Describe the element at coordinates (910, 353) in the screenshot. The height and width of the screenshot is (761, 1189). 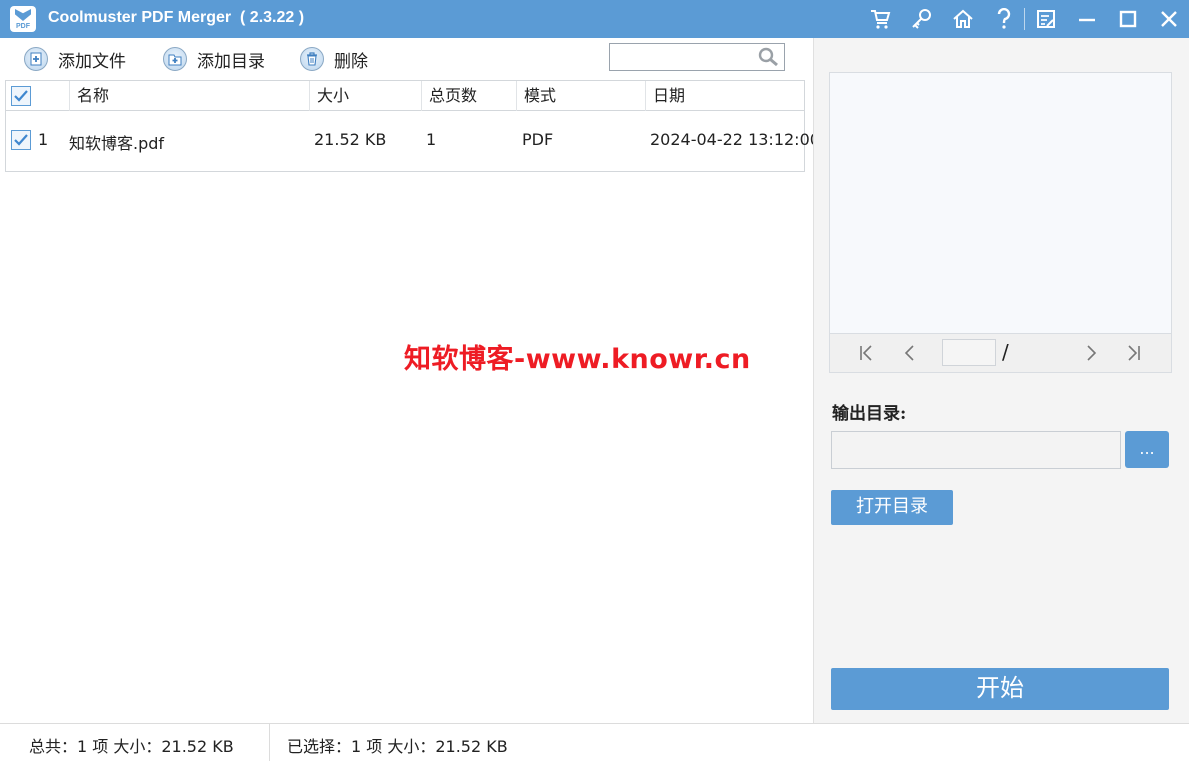
I see `previous-page-icon` at that location.